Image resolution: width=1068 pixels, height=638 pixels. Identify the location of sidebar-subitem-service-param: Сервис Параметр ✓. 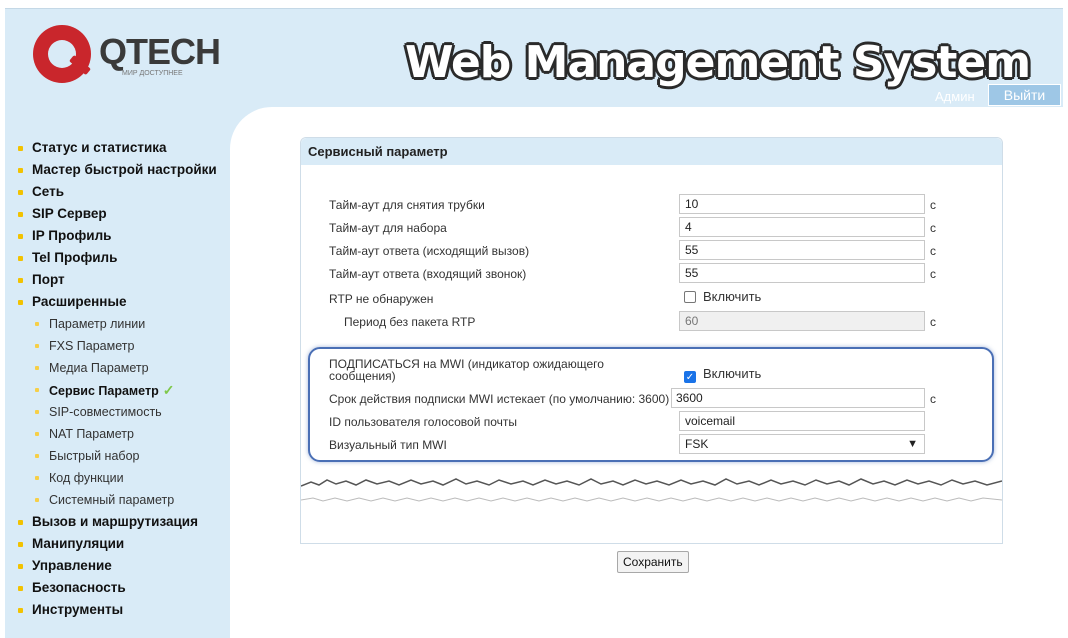
(125, 390).